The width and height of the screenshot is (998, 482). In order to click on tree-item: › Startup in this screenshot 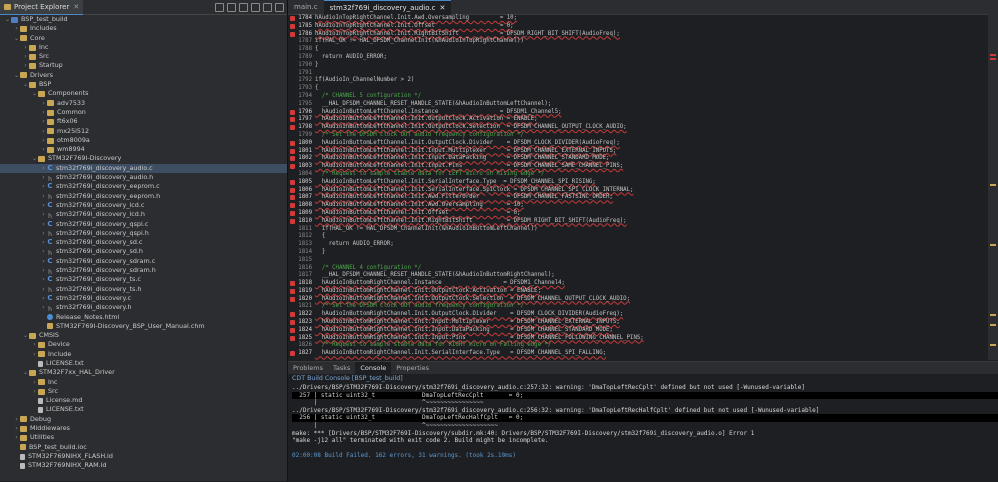, I will do `click(143, 65)`.